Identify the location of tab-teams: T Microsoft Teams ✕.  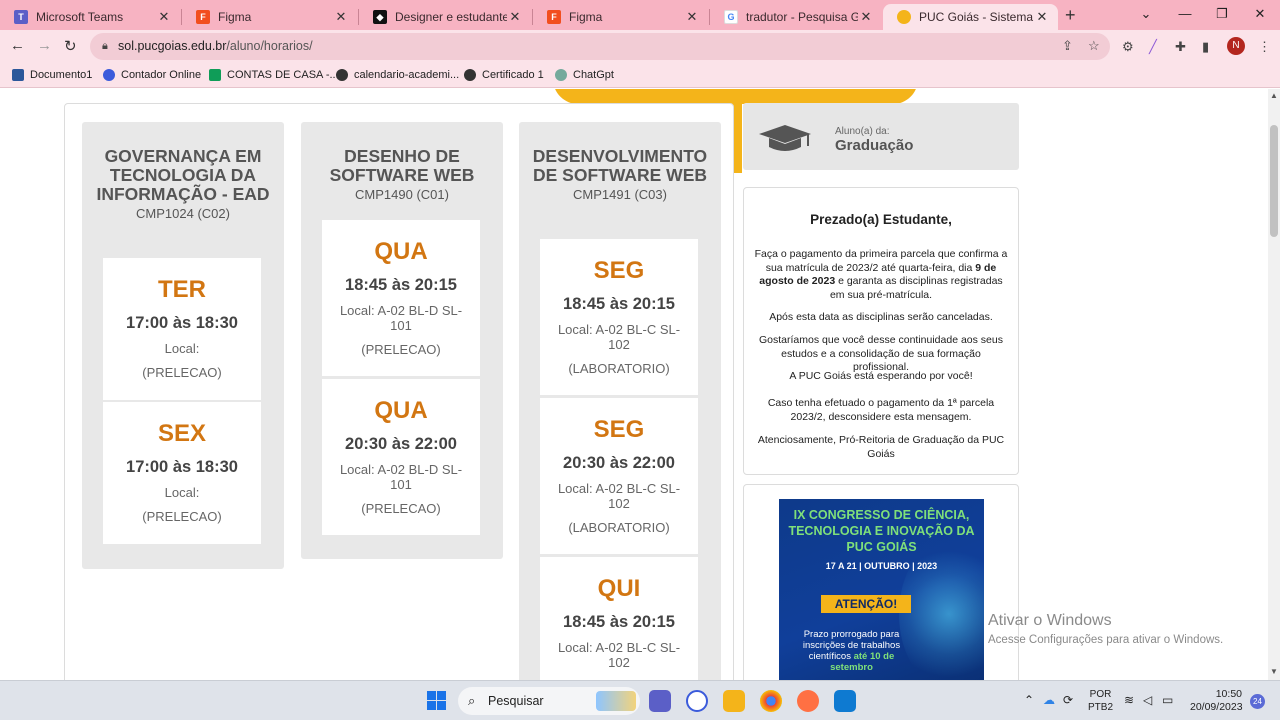
(90, 17).